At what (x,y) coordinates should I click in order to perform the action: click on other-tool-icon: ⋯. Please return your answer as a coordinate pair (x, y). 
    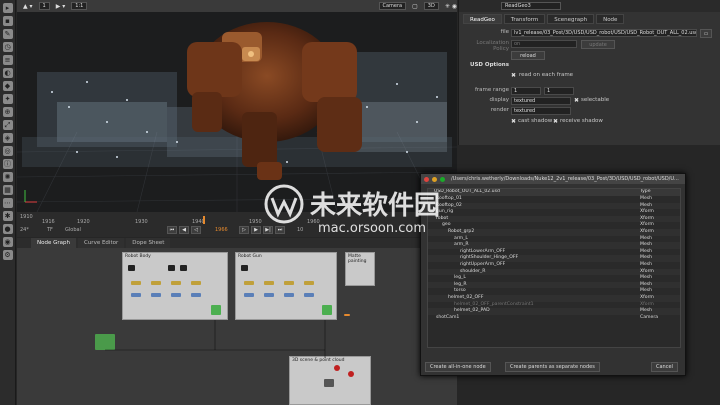
    Looking at the image, I should click on (7, 203).